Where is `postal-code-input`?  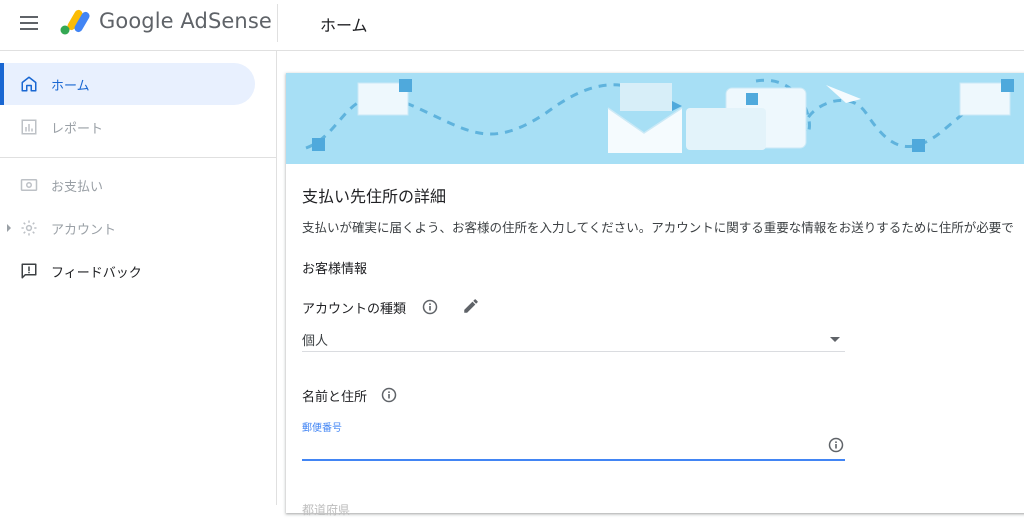
postal-code-input is located at coordinates (564, 446).